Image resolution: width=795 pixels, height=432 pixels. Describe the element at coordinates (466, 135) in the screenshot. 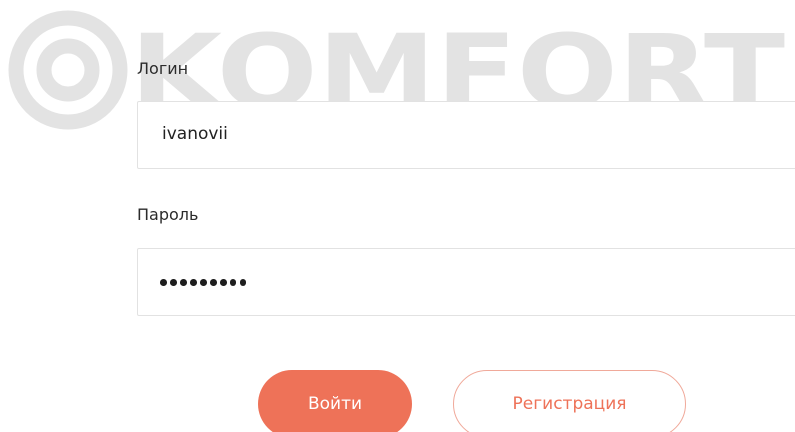

I see `login-field: ivanovii` at that location.